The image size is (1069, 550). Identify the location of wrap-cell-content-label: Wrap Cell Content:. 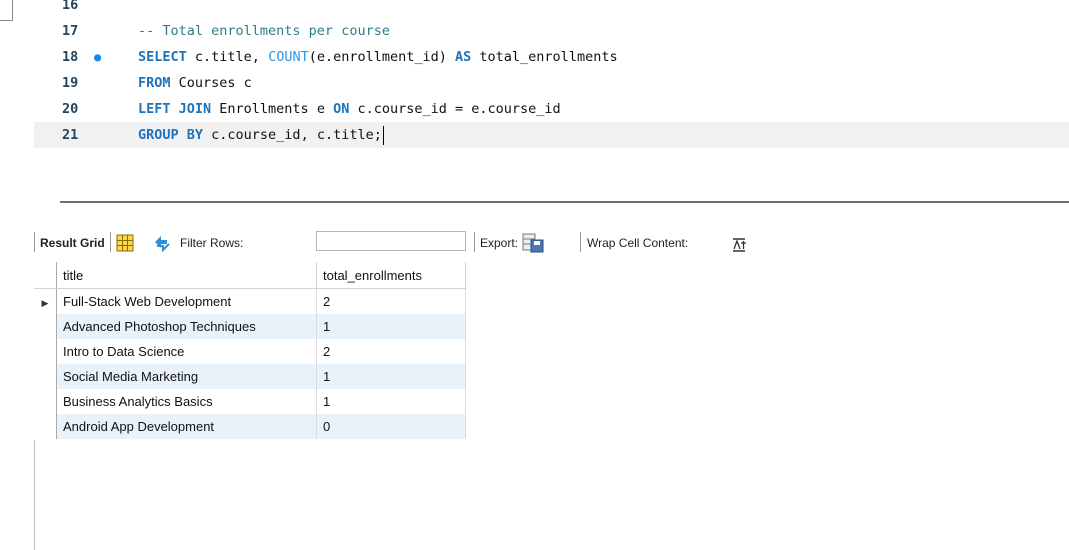
(638, 243).